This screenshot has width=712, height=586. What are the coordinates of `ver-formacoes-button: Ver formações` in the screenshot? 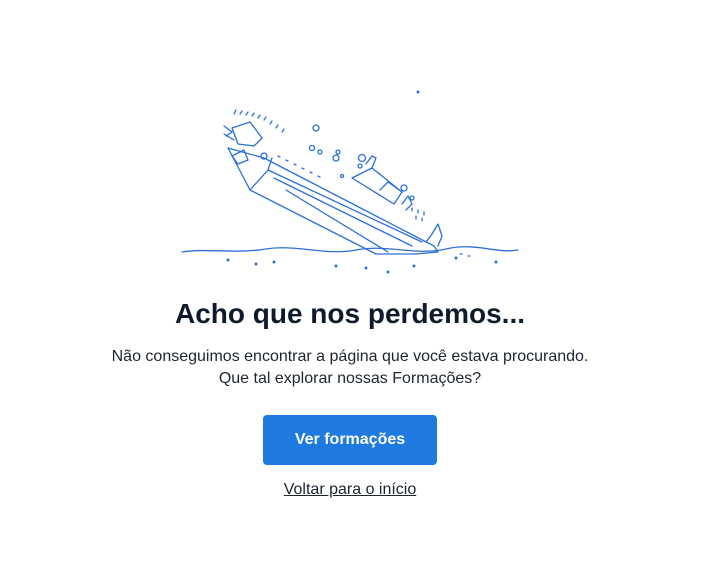 It's located at (350, 440).